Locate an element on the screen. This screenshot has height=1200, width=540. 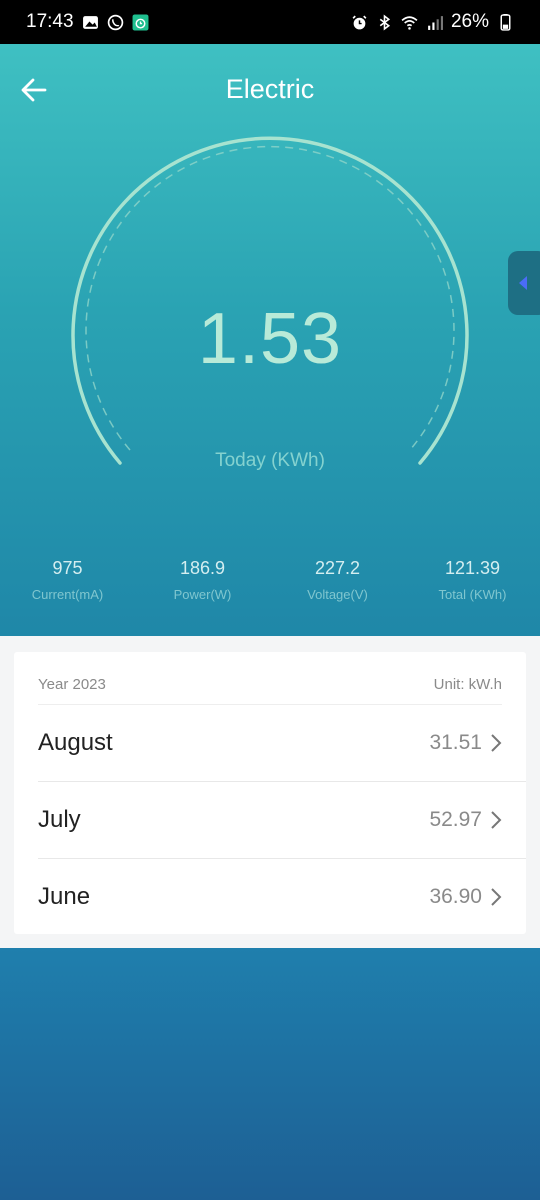
stat-label: Current(mA) is located at coordinates (67, 594).